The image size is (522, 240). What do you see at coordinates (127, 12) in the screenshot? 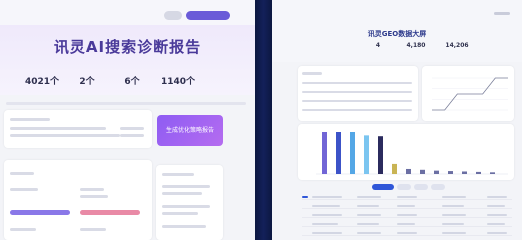
I see `top-toolbar` at bounding box center [127, 12].